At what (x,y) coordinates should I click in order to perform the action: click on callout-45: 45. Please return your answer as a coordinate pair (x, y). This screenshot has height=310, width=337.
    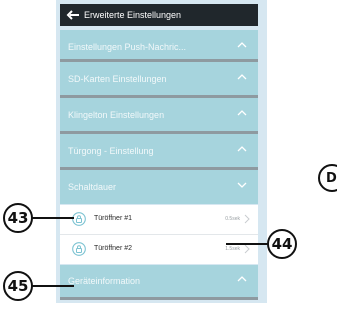
    Looking at the image, I should click on (18, 286).